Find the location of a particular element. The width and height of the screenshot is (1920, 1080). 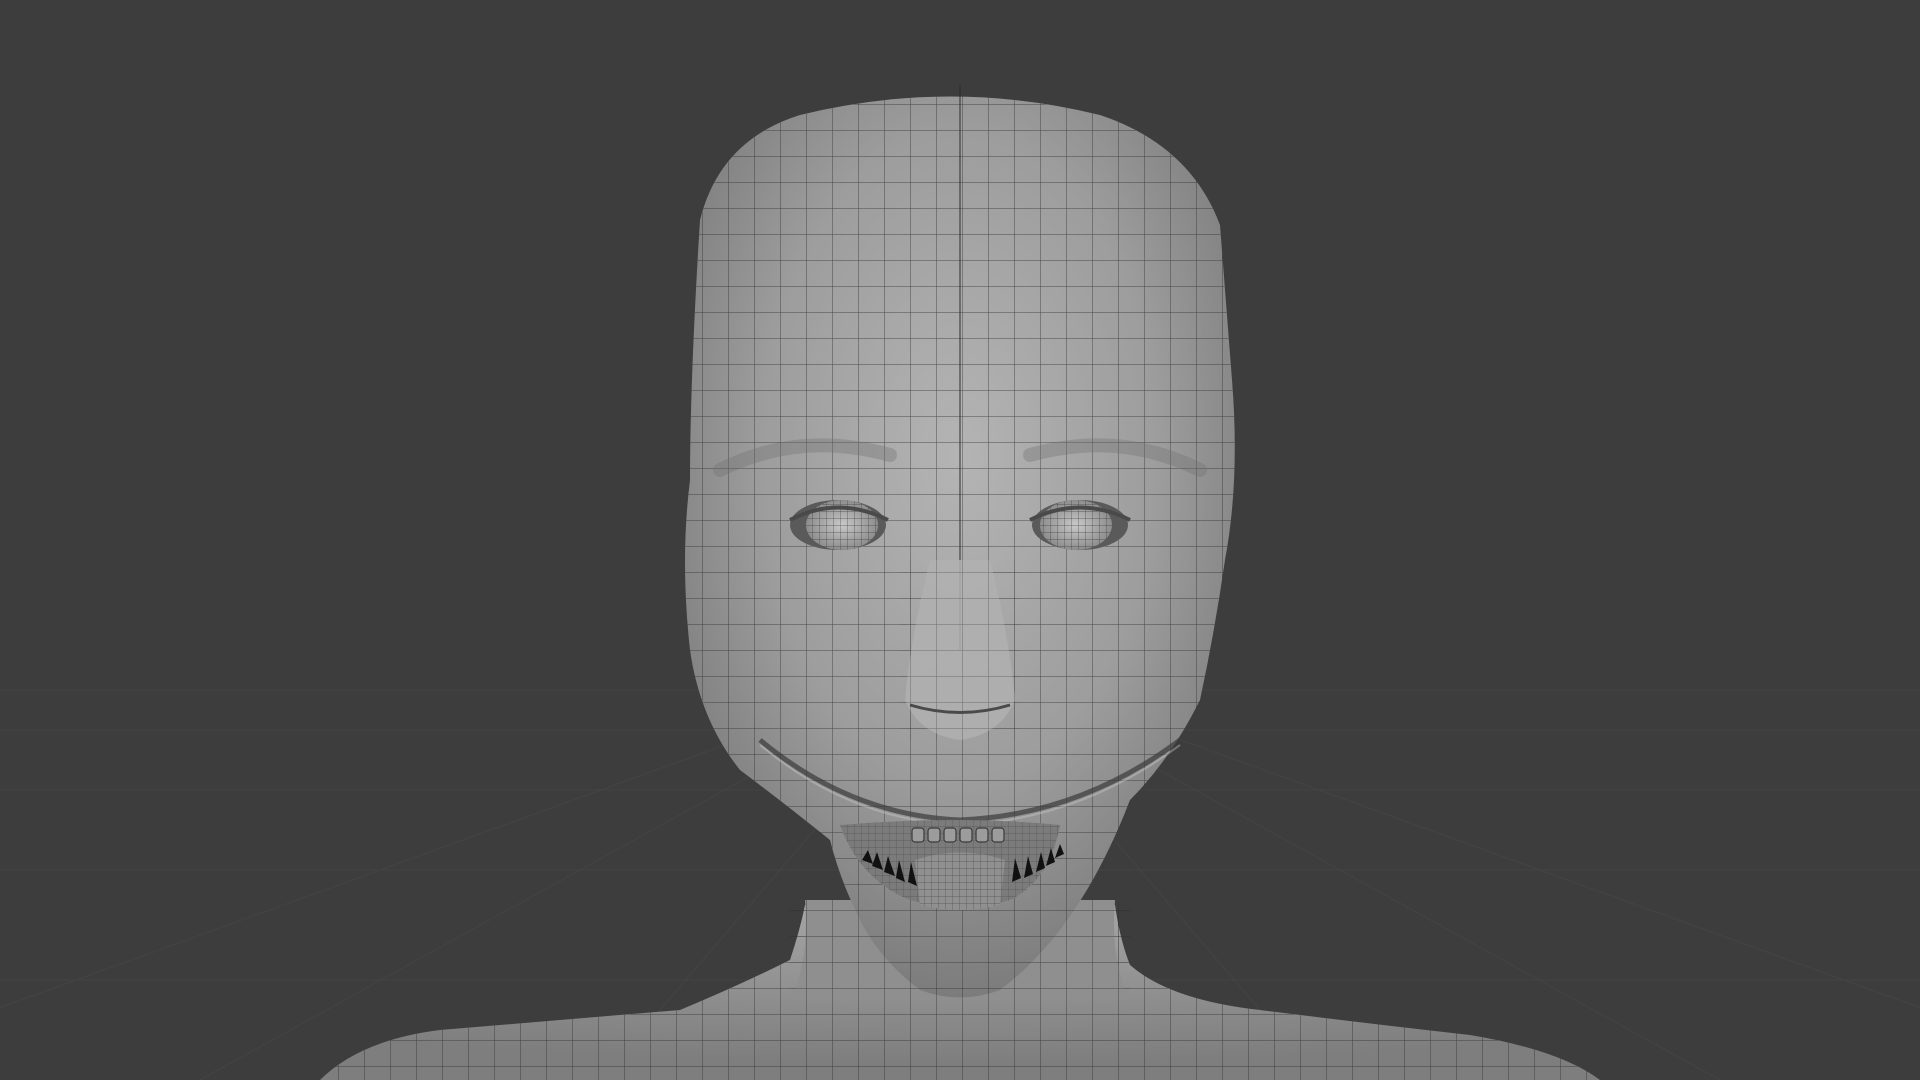

nose-mesh is located at coordinates (960, 650).